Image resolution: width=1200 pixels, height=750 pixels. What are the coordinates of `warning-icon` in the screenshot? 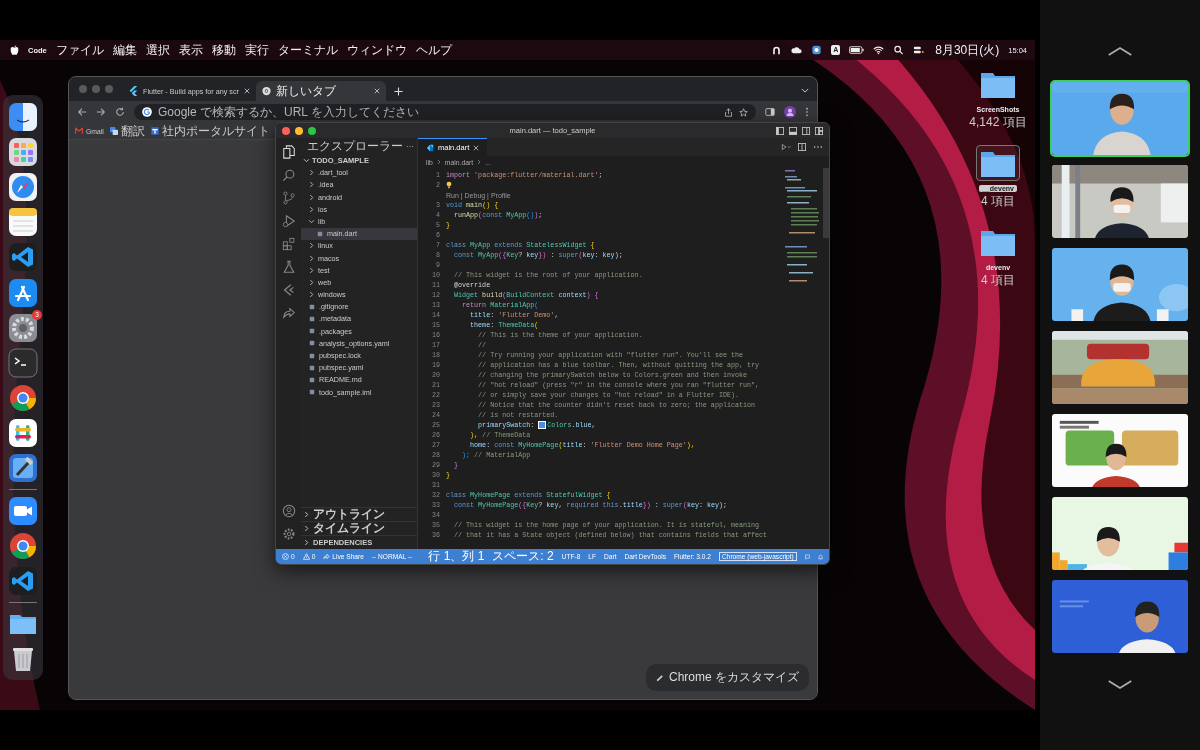 It's located at (306, 556).